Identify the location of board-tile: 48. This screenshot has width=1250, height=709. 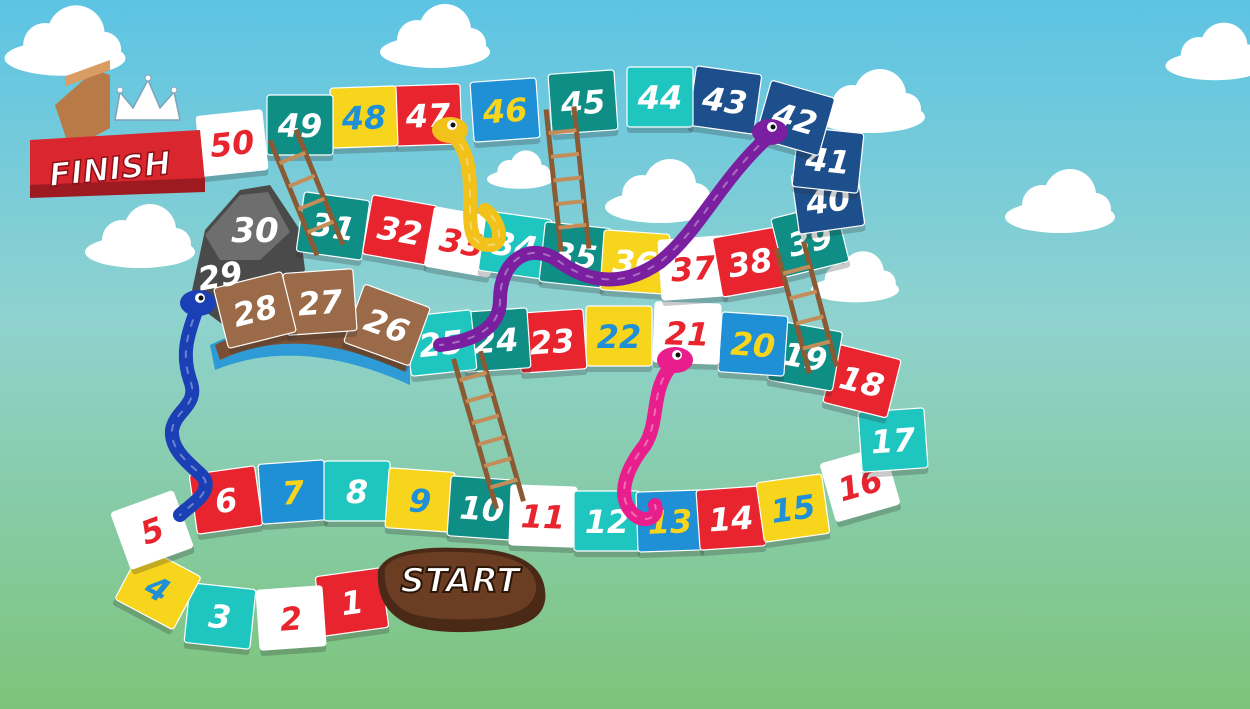
(364, 120).